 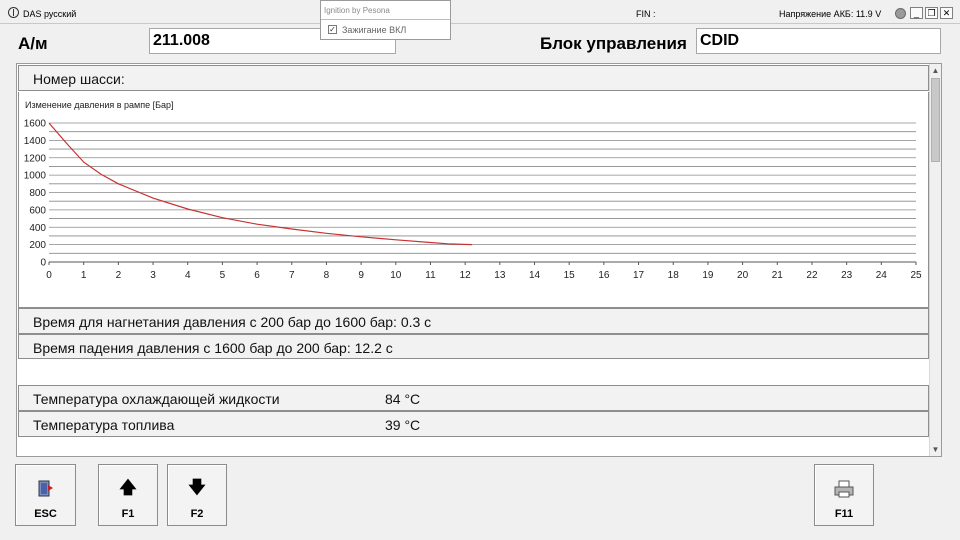 I want to click on arrow-down-icon: 🡇, so click(x=197, y=487).